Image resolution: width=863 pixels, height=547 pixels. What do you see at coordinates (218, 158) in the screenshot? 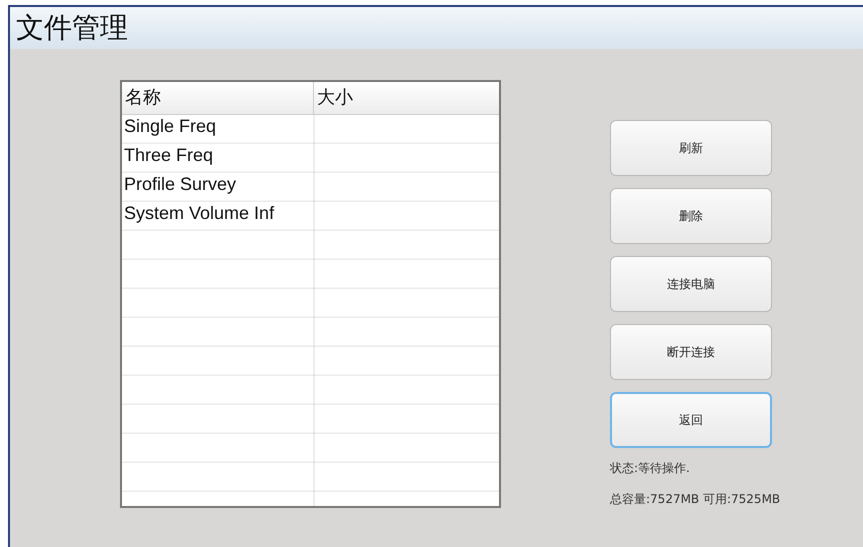
I see `table-cell: Three Freq` at bounding box center [218, 158].